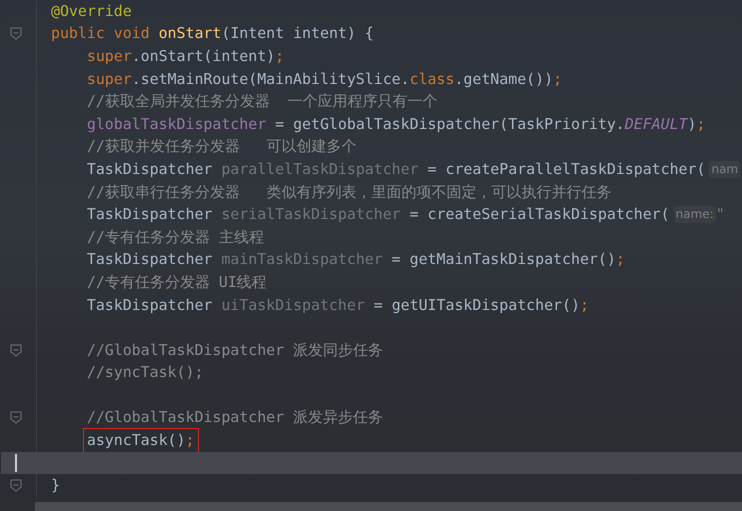 This screenshot has width=742, height=511. What do you see at coordinates (396, 124) in the screenshot?
I see `code-line: globalTaskDispatcher = getGlobalTaskDispatcher(TaskPriority.DEFAULT);` at bounding box center [396, 124].